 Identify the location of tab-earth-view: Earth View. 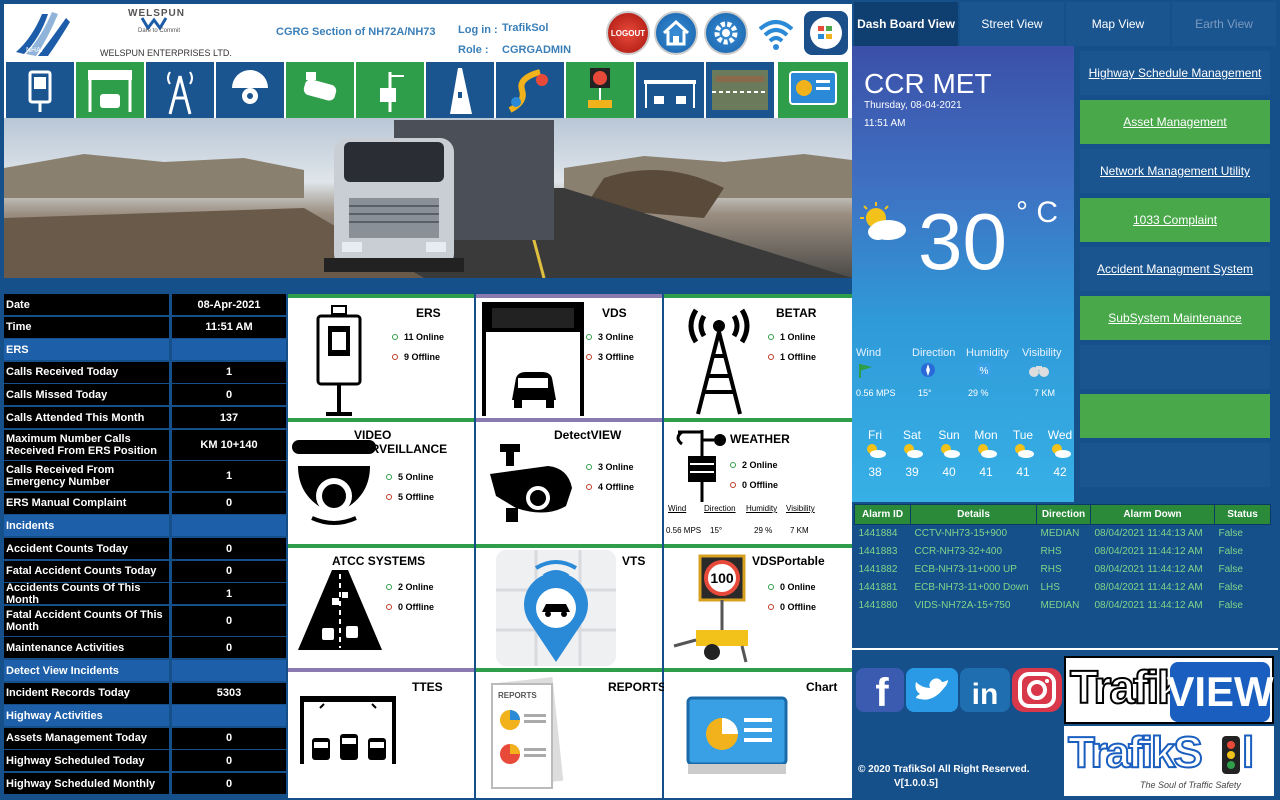
(1224, 24).